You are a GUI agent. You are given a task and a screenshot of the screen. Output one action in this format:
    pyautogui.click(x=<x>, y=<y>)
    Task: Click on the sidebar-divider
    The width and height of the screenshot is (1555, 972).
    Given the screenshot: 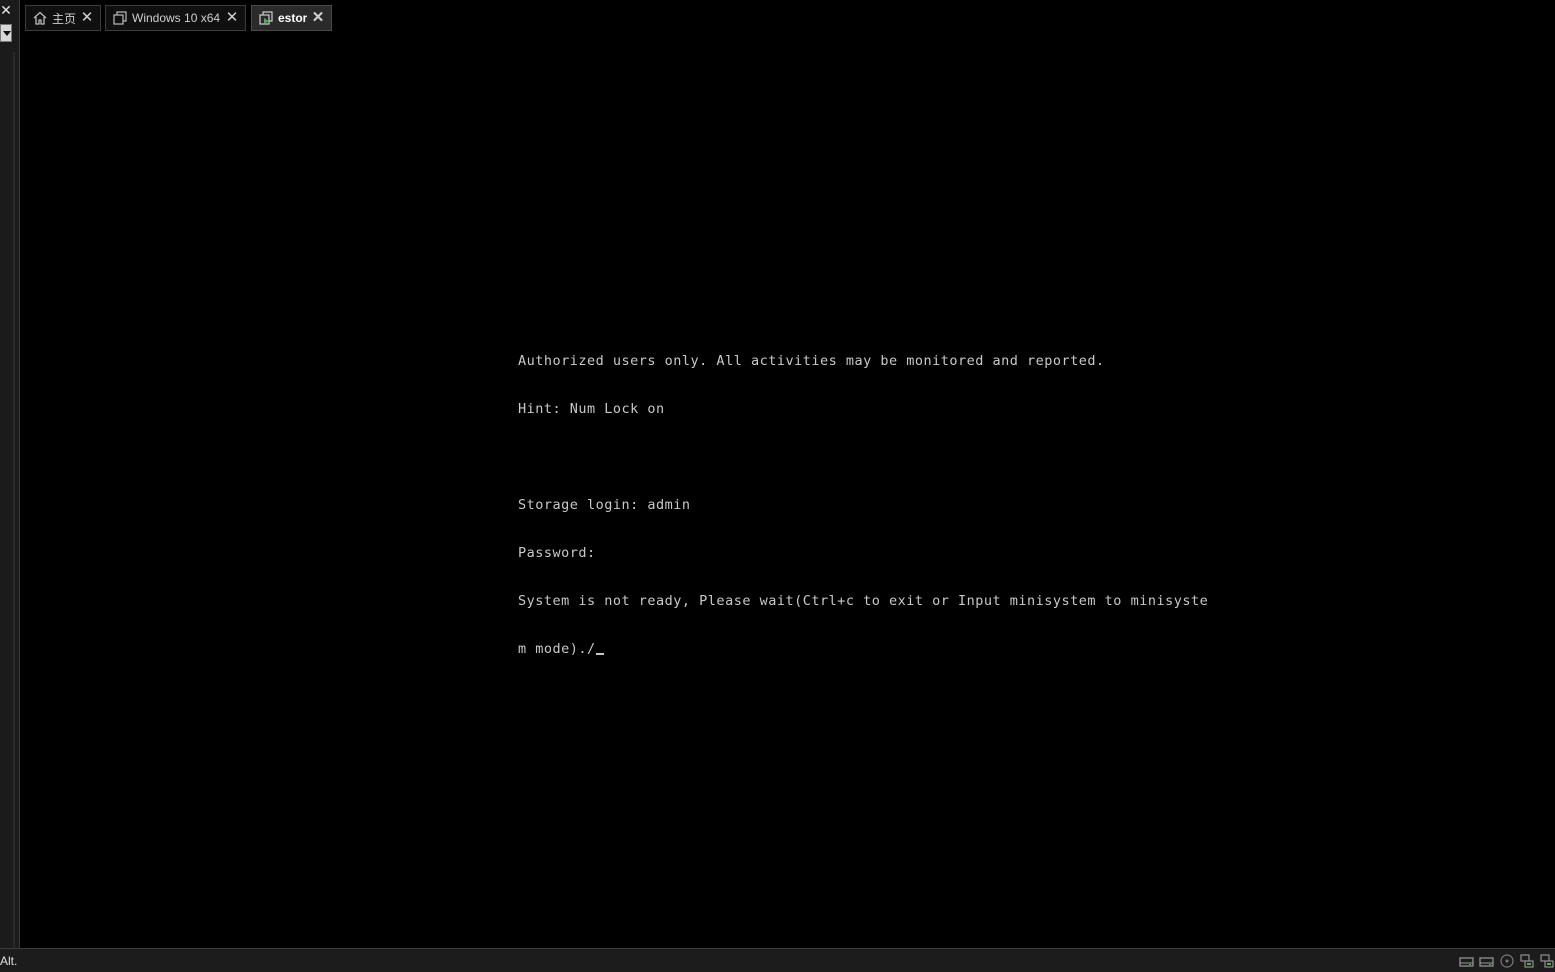 What is the action you would take?
    pyautogui.click(x=14, y=500)
    